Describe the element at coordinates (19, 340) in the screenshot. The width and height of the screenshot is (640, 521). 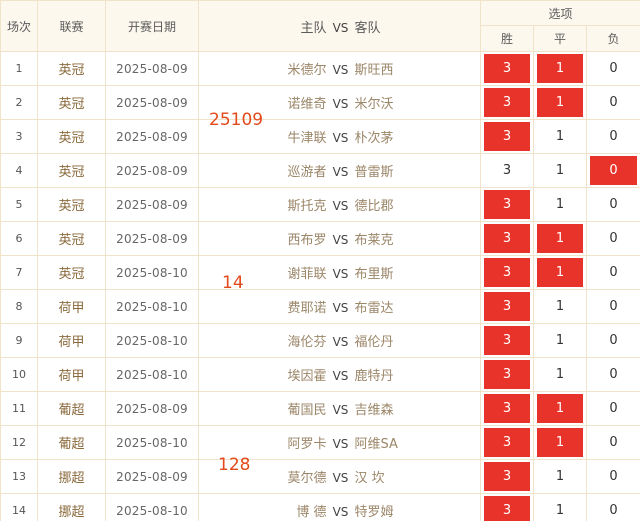
I see `row-index: 9` at that location.